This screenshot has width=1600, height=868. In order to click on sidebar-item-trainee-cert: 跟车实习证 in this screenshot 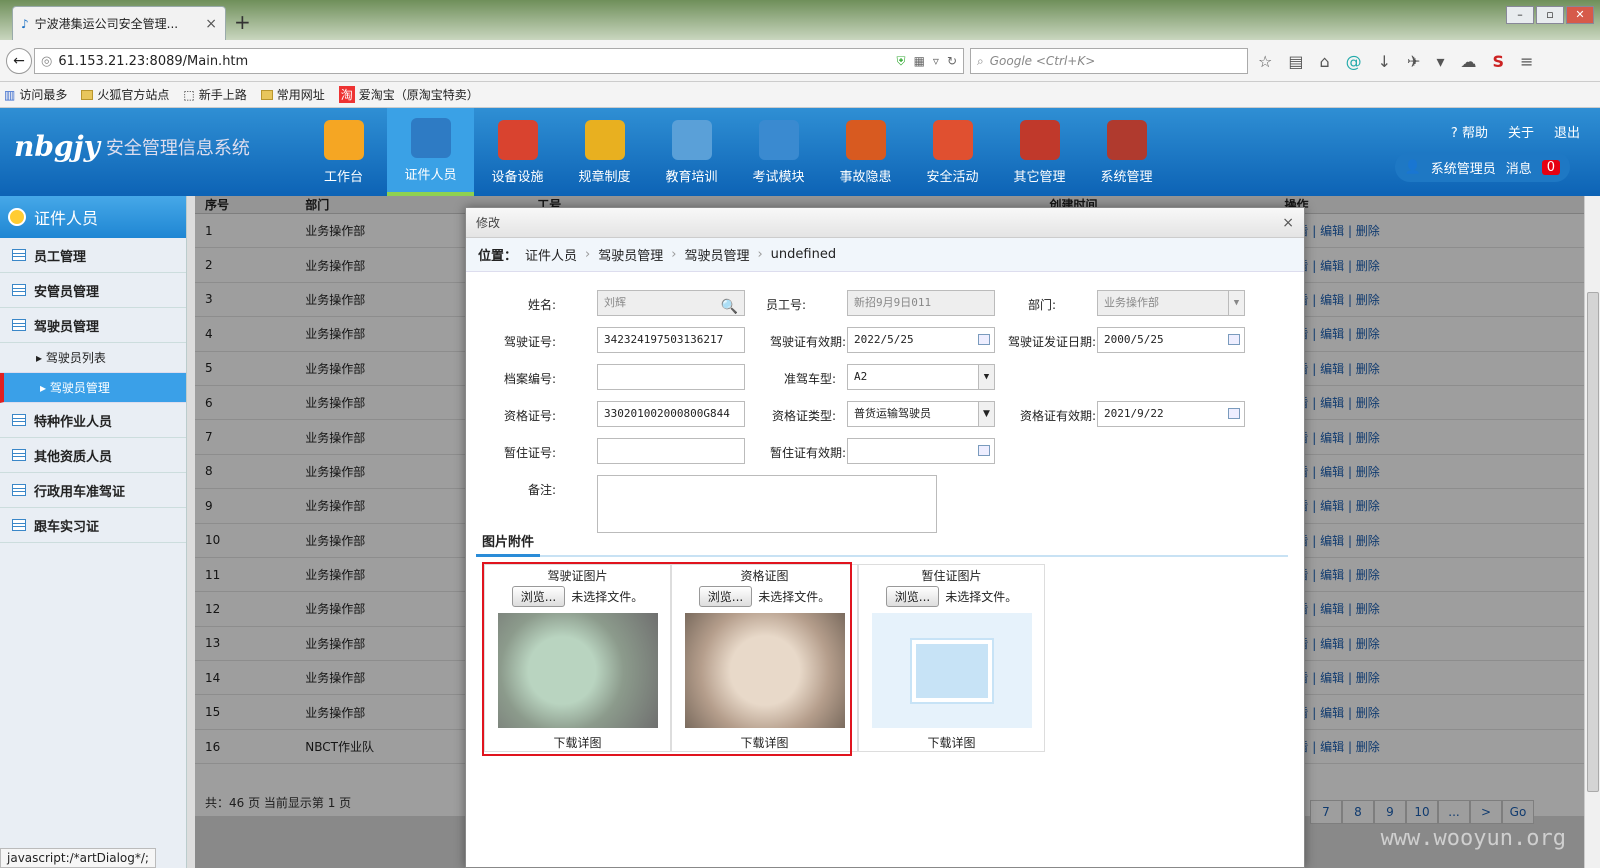, I will do `click(93, 525)`.